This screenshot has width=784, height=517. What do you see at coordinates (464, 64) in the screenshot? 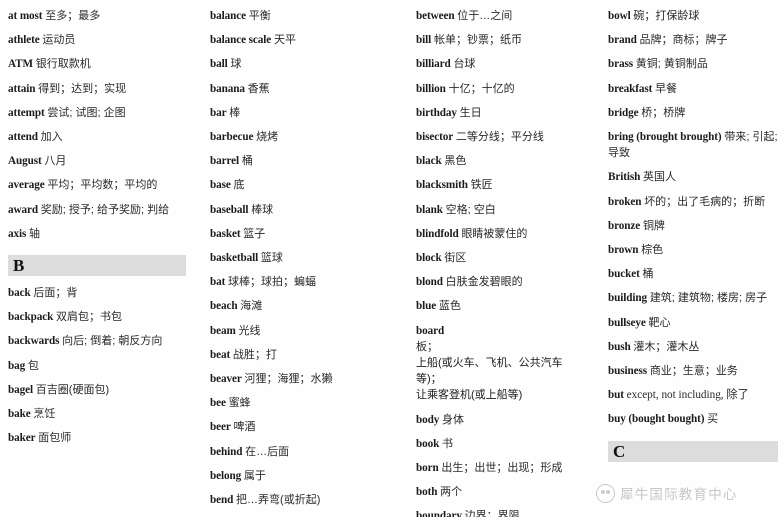
I see `entry-definition: 台球` at bounding box center [464, 64].